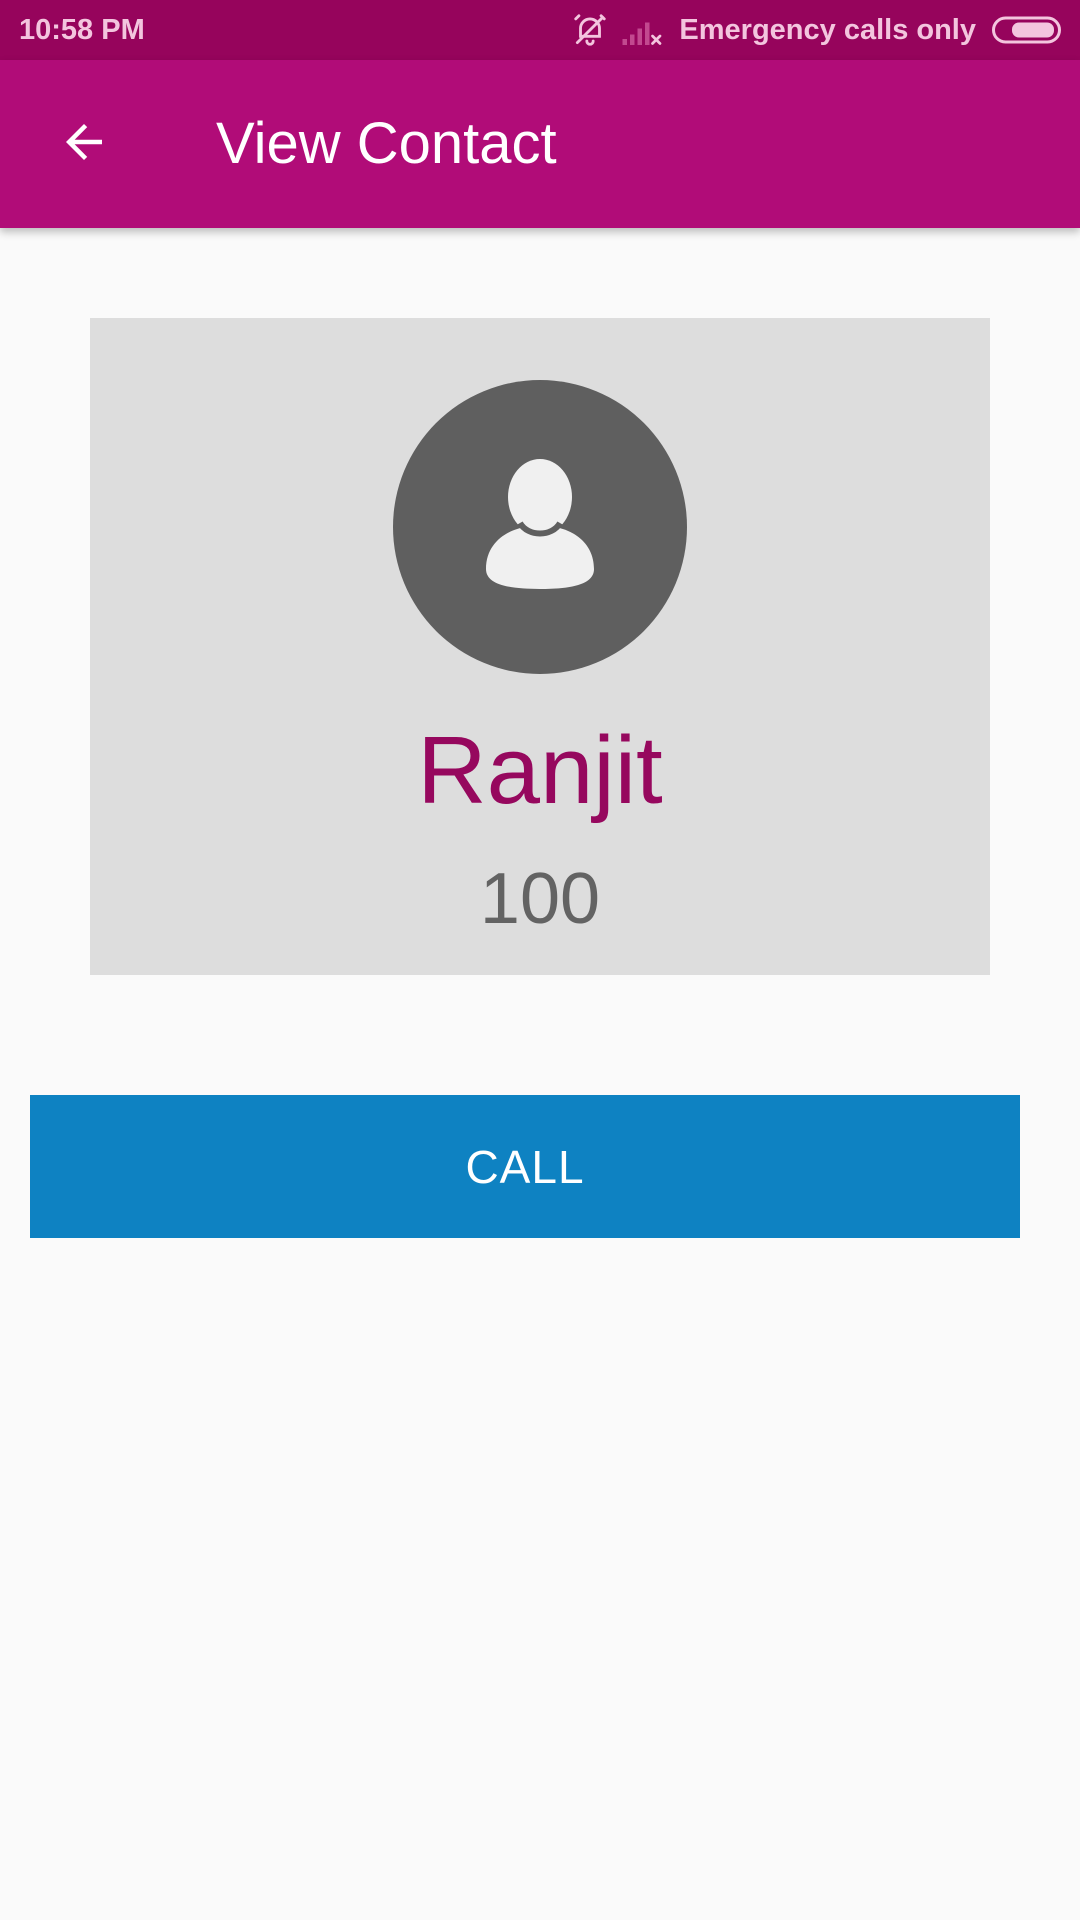  What do you see at coordinates (540, 770) in the screenshot?
I see `contact-name: Ranjit` at bounding box center [540, 770].